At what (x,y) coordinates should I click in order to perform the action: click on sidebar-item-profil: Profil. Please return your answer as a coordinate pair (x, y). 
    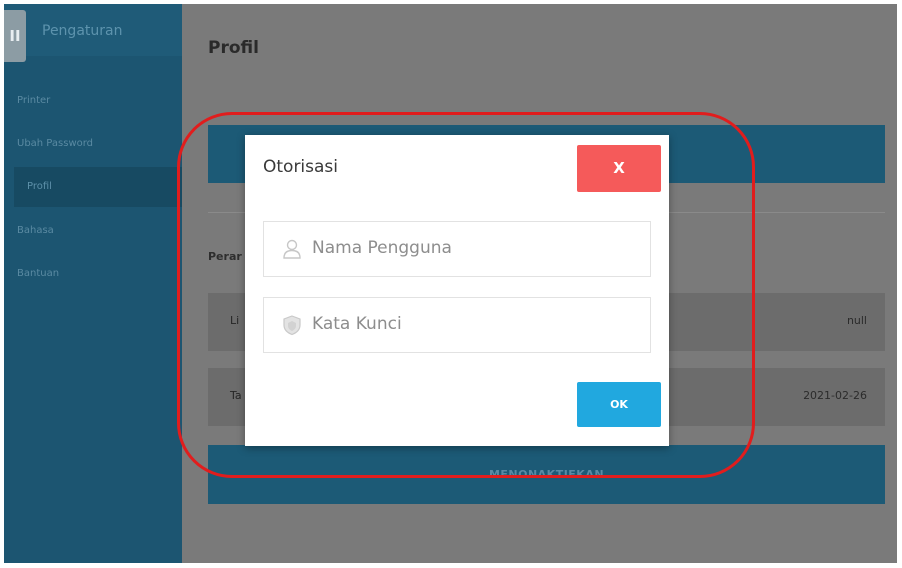
    Looking at the image, I should click on (98, 187).